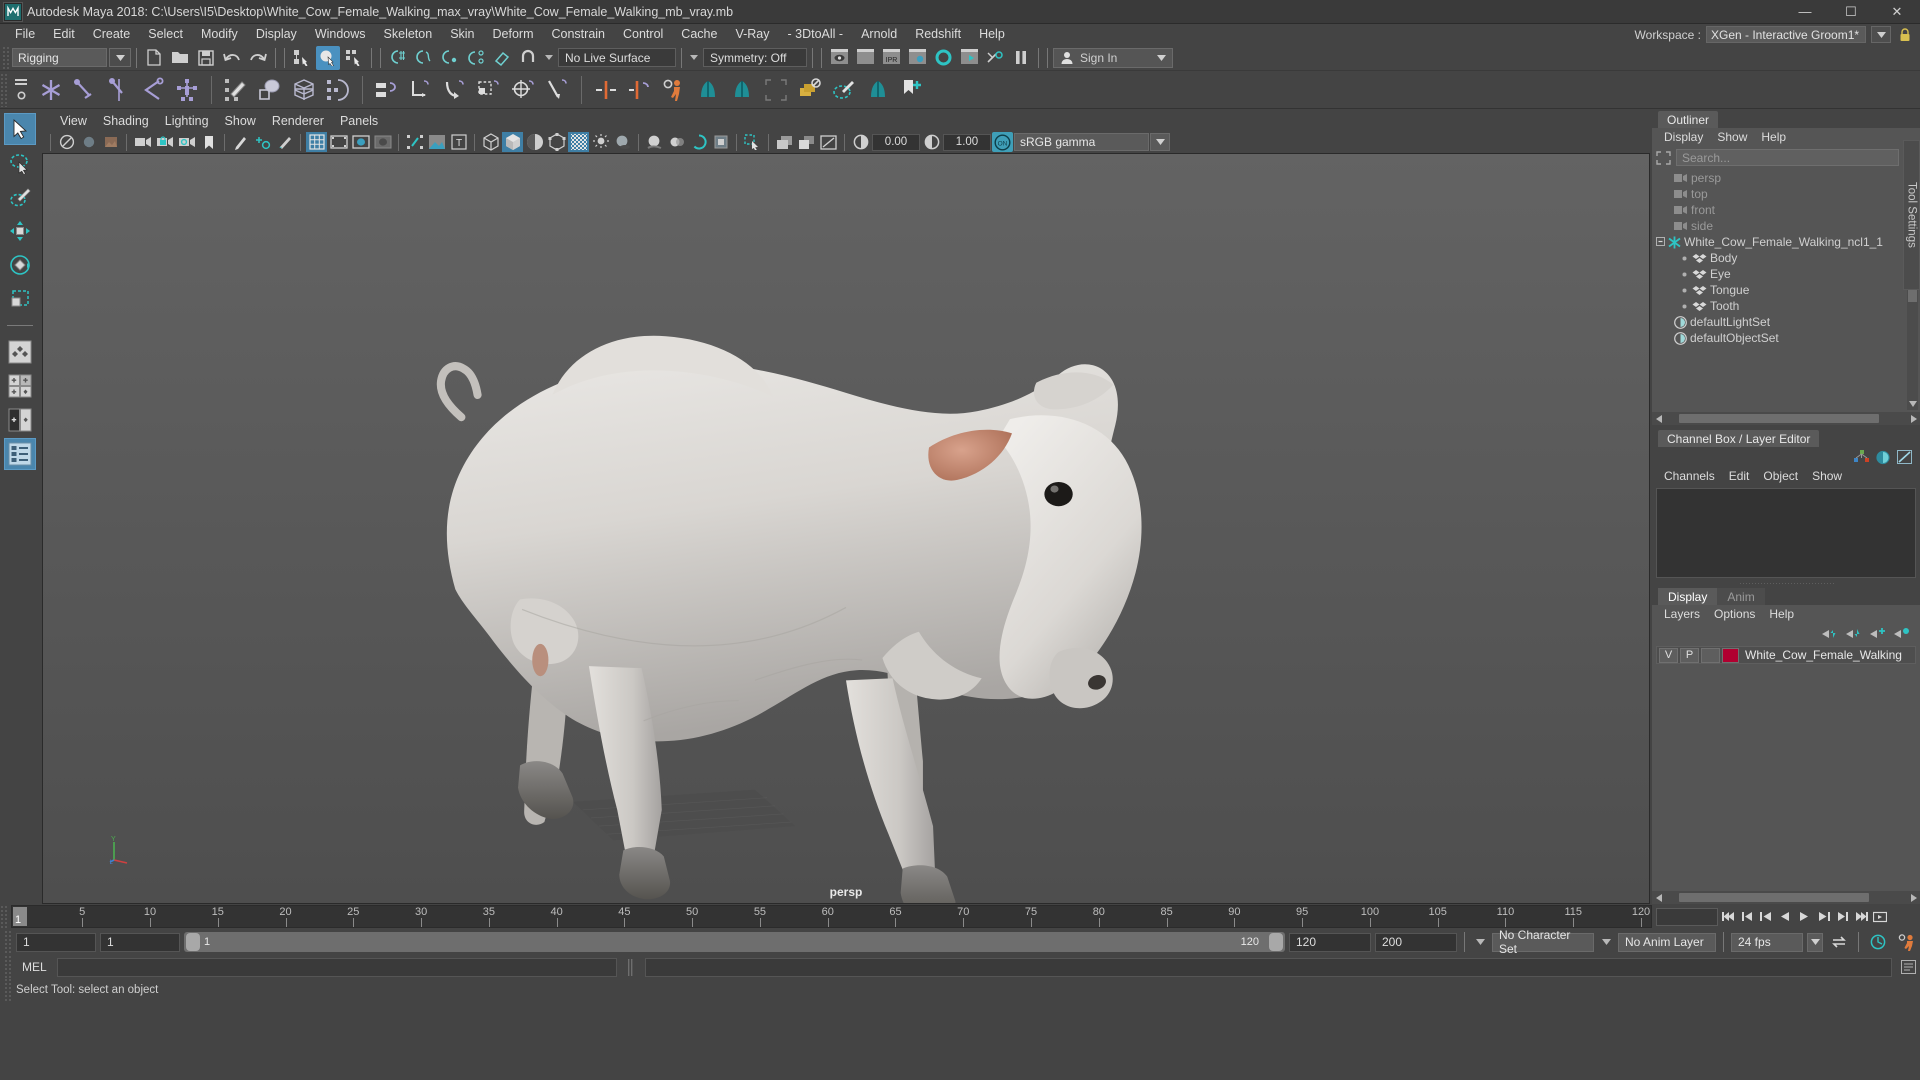  What do you see at coordinates (606, 90) in the screenshot?
I see `mirror-joint-icon` at bounding box center [606, 90].